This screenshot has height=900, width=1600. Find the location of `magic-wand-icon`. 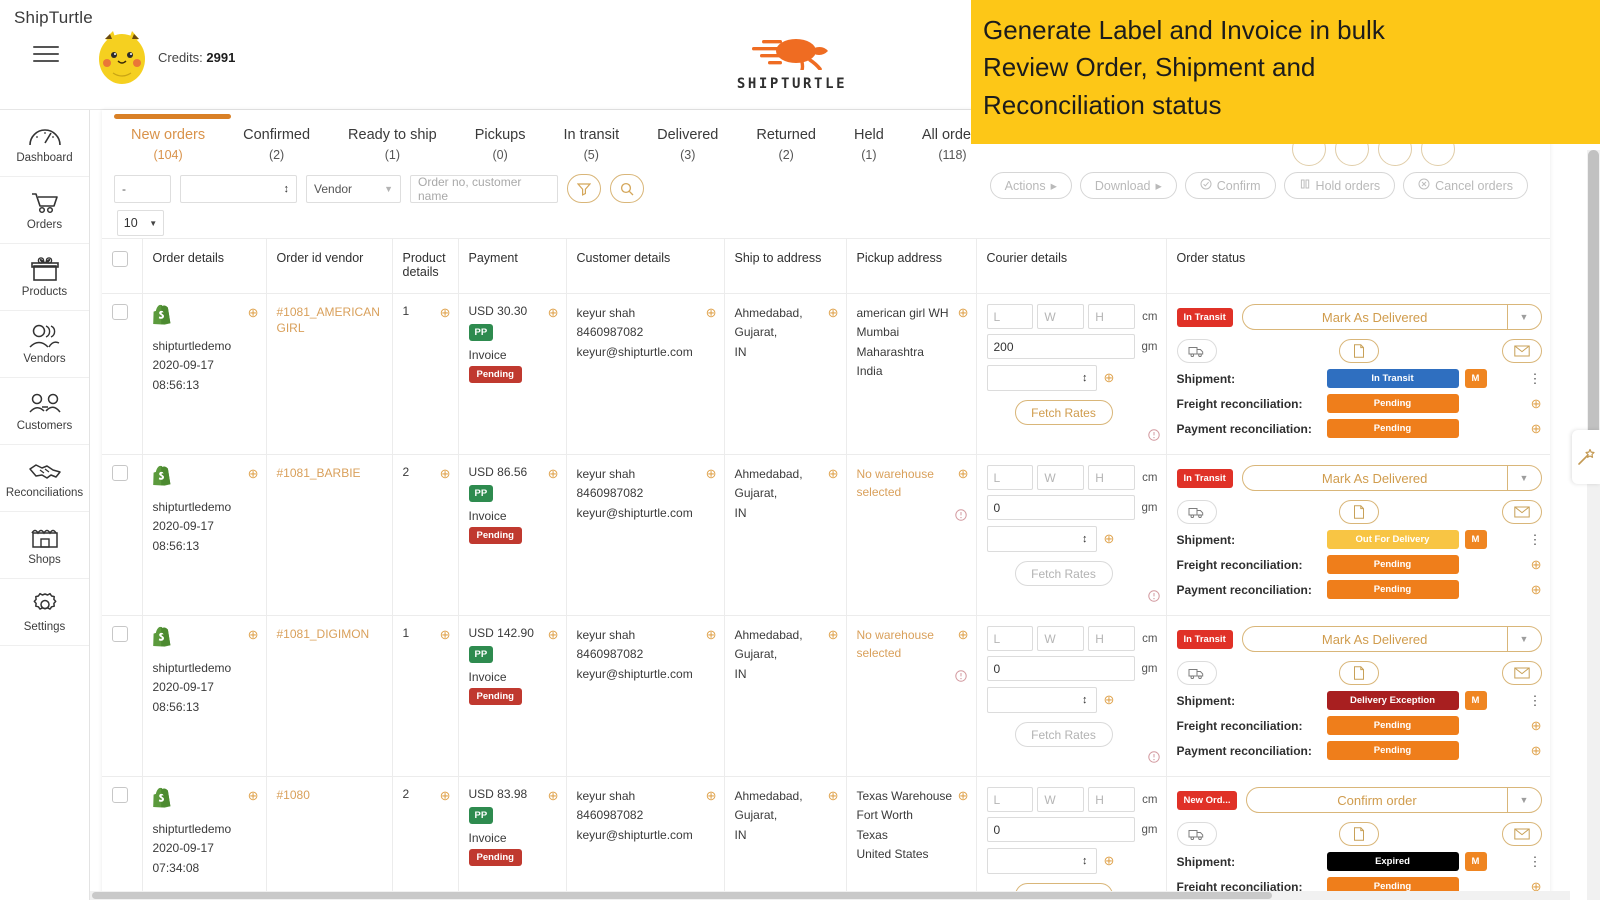

magic-wand-icon is located at coordinates (1586, 457).